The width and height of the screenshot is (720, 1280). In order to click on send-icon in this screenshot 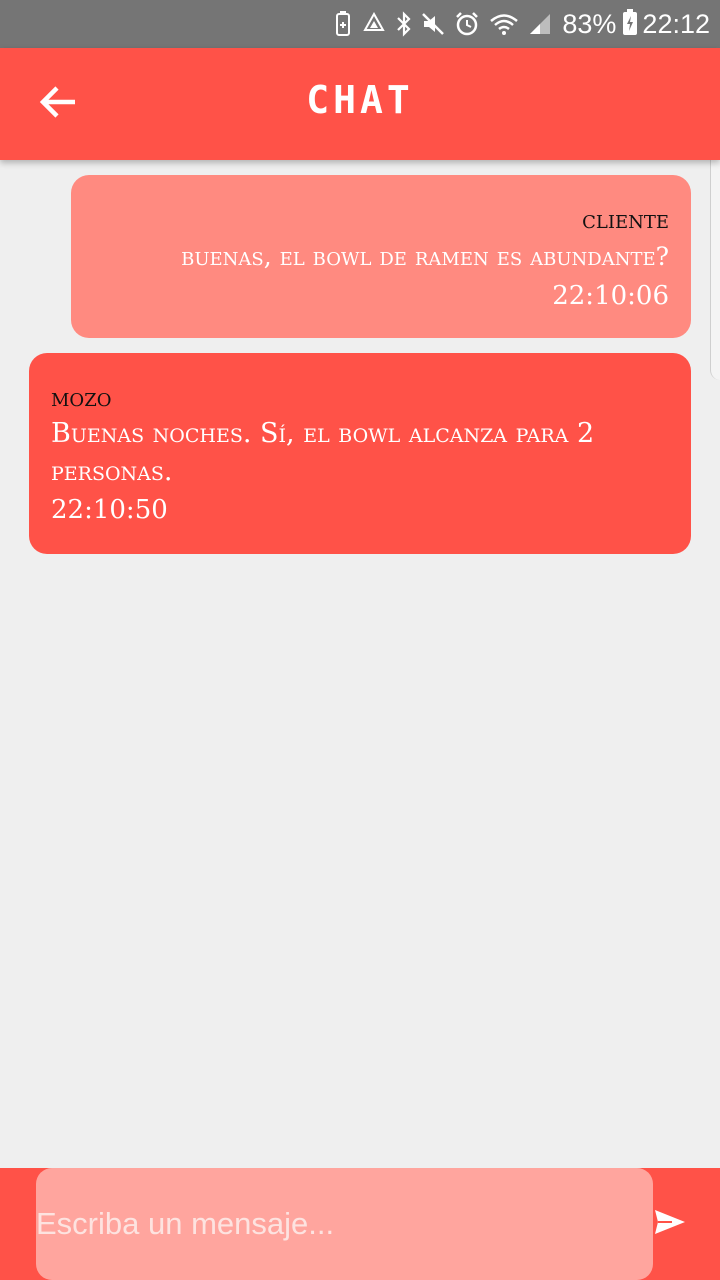, I will do `click(670, 1224)`.